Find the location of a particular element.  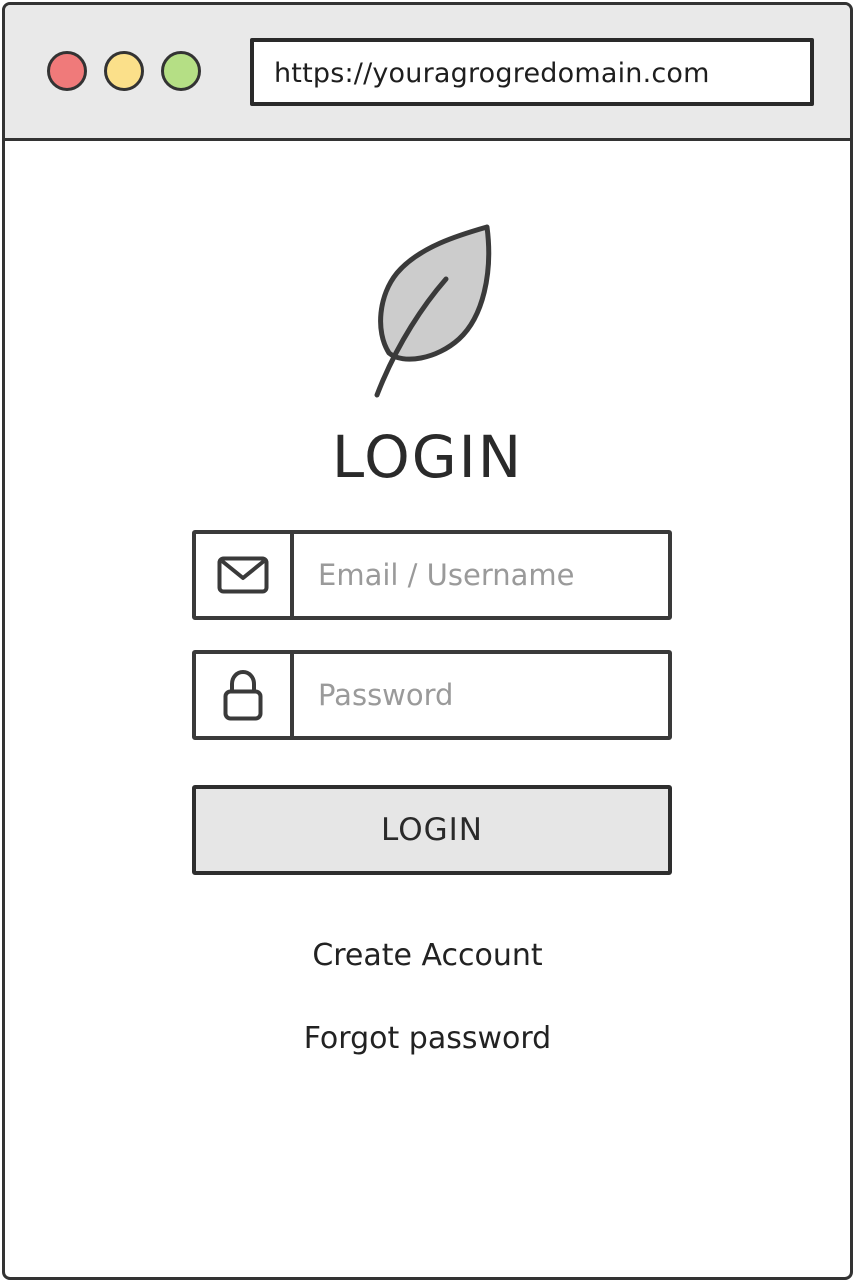

email-input is located at coordinates (481, 575).